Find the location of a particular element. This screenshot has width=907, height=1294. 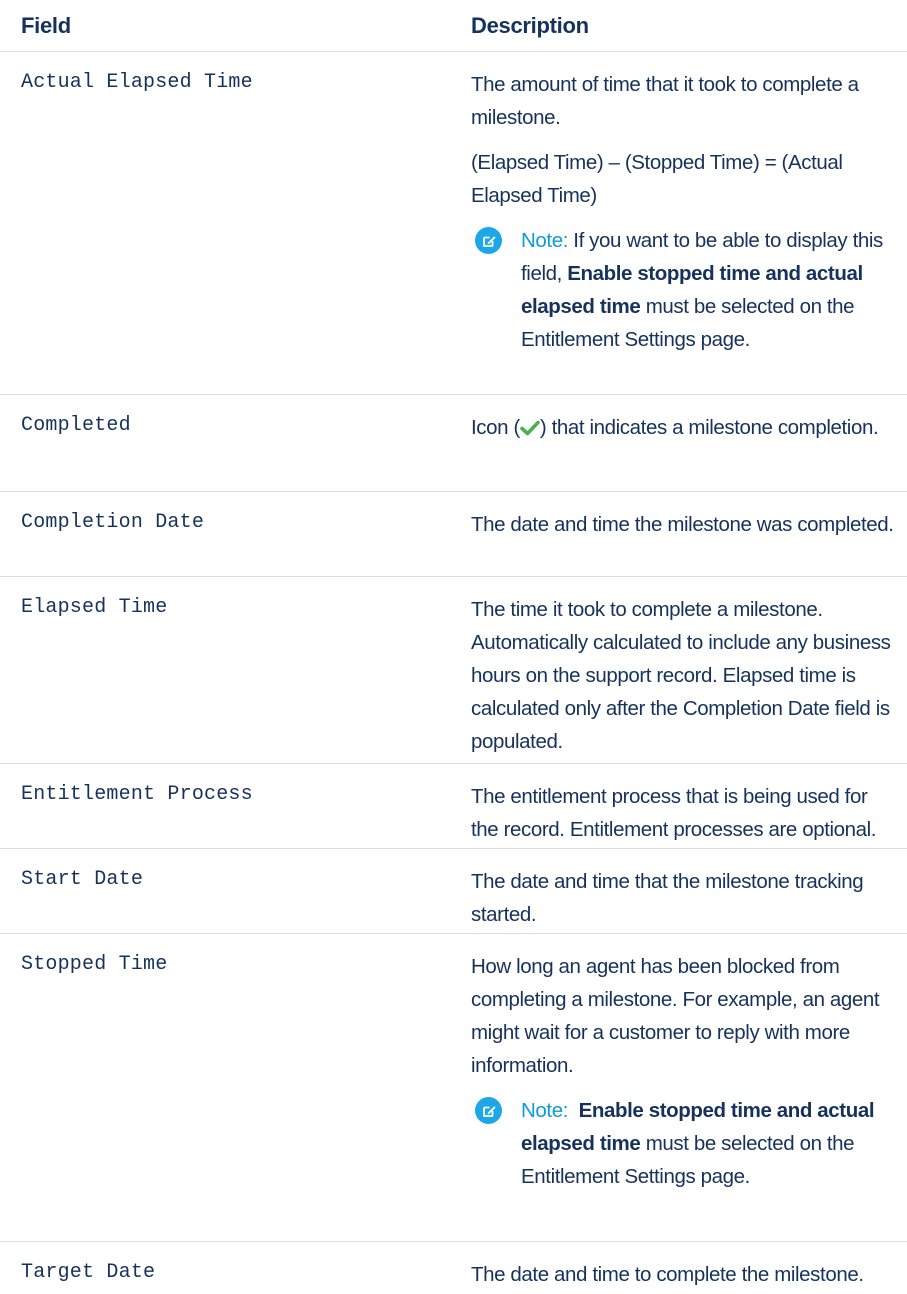

field-name: Actual Elapsed Time is located at coordinates (137, 82).